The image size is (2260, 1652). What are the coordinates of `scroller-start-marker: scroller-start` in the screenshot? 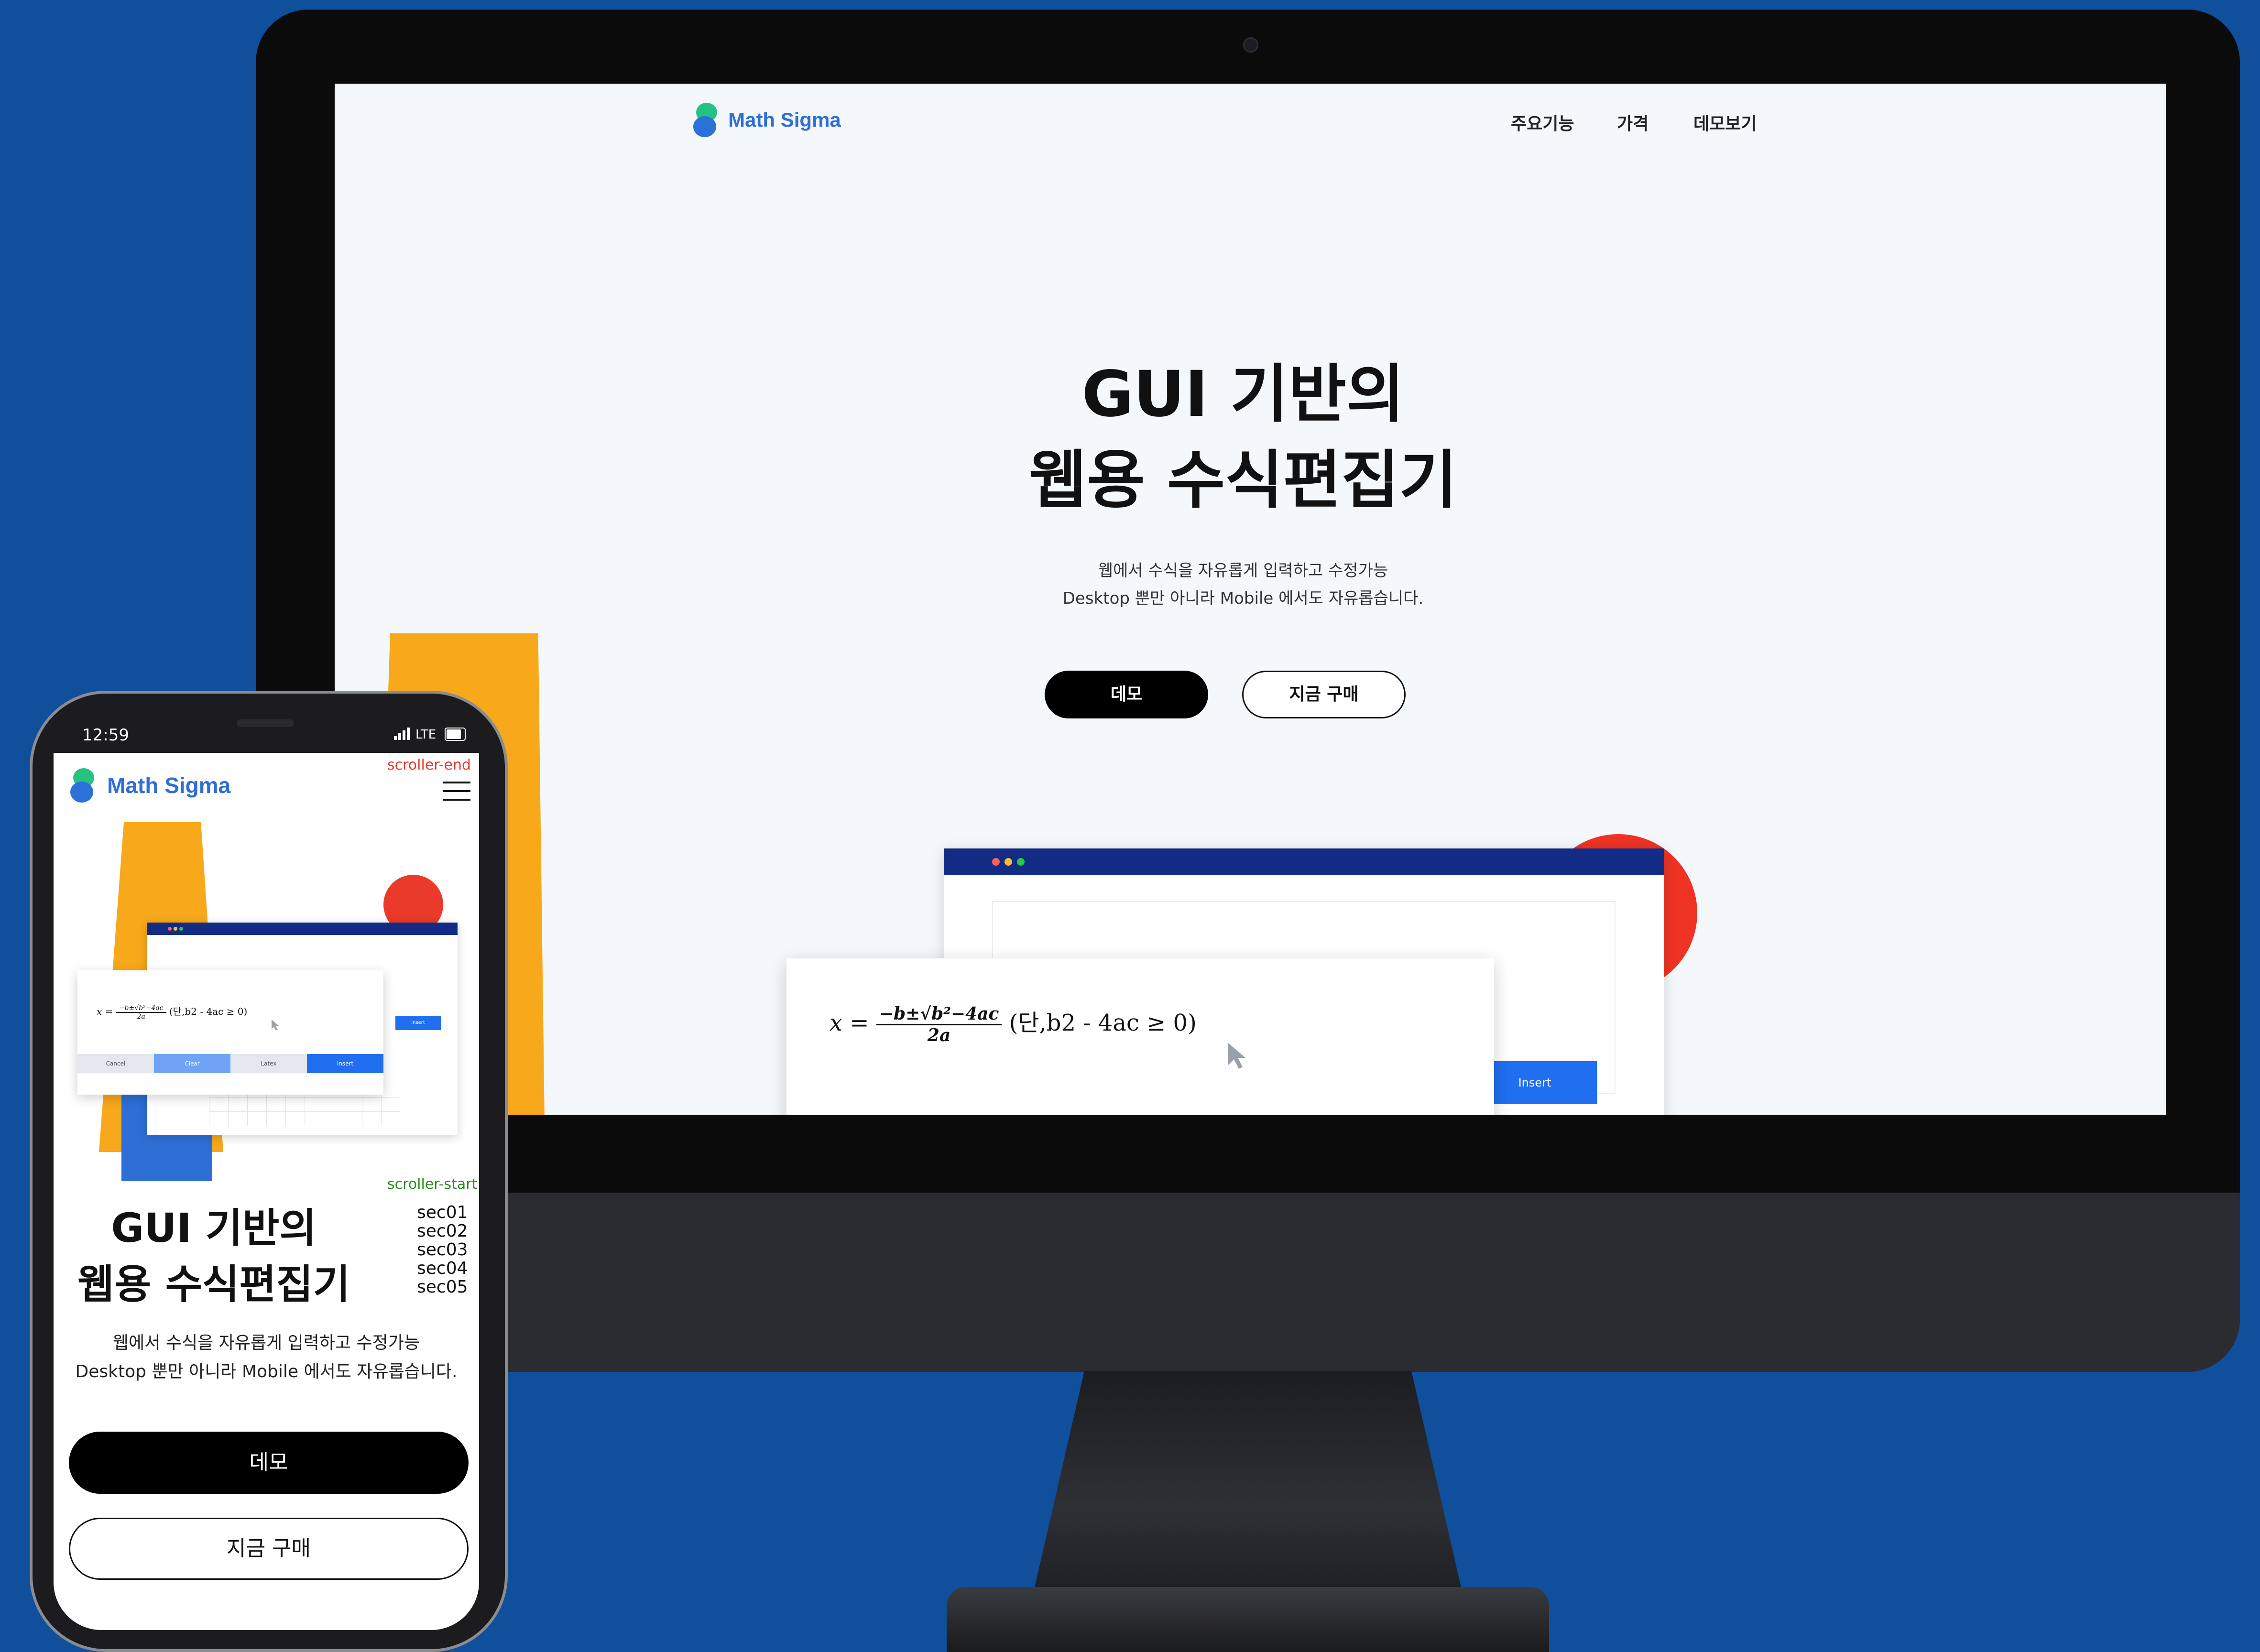 It's located at (432, 1184).